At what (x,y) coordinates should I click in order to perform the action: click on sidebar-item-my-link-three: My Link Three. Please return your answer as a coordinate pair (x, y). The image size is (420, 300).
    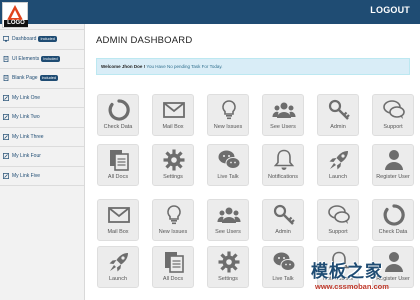
    Looking at the image, I should click on (42, 137).